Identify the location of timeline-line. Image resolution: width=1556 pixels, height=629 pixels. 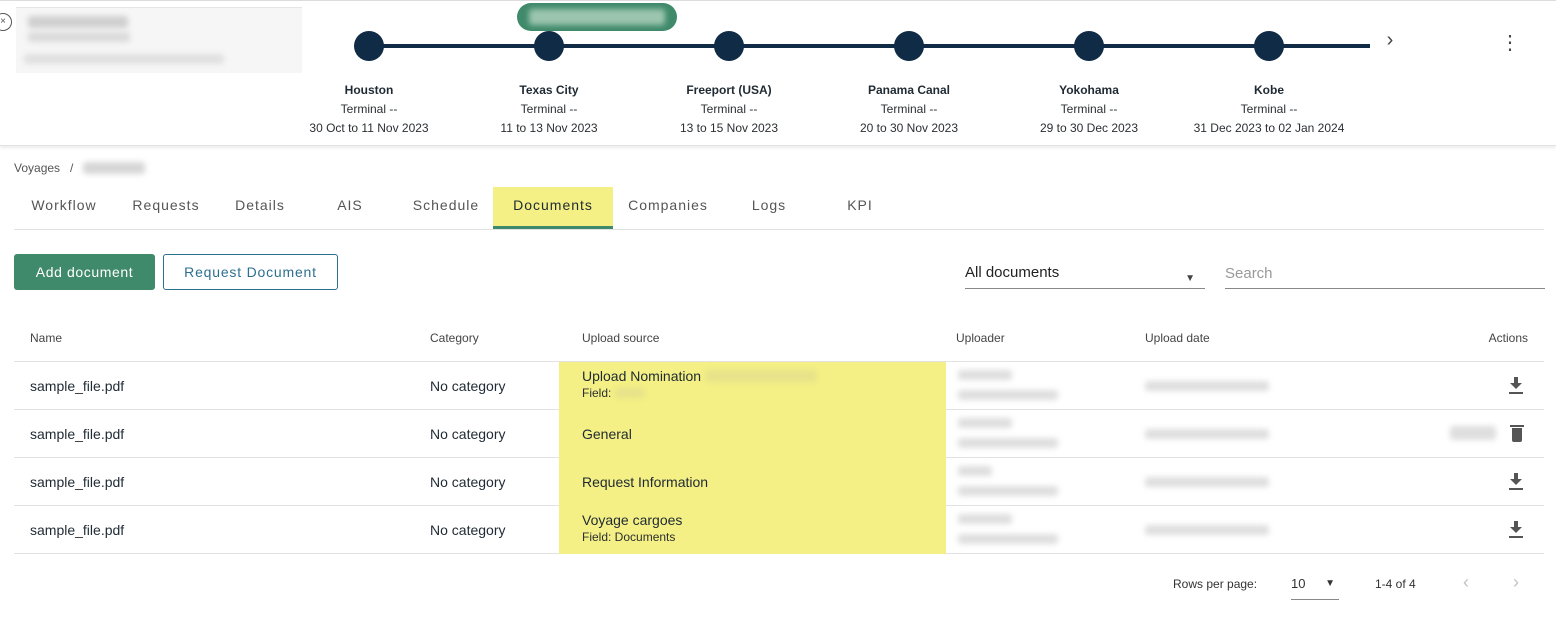
(869, 46).